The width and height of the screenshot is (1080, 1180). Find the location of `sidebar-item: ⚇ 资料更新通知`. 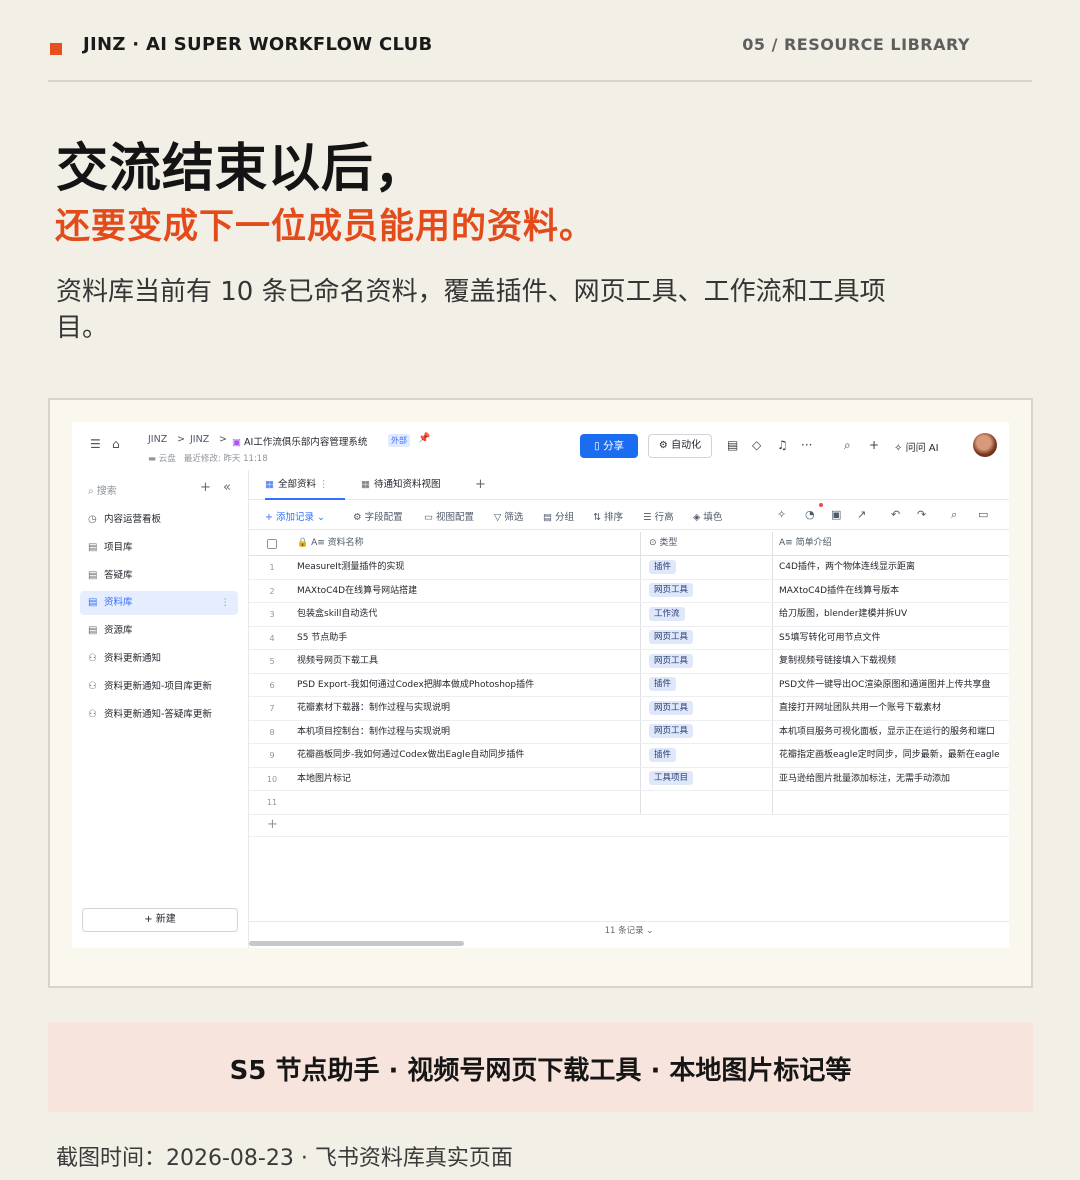

sidebar-item: ⚇ 资料更新通知 is located at coordinates (159, 659).